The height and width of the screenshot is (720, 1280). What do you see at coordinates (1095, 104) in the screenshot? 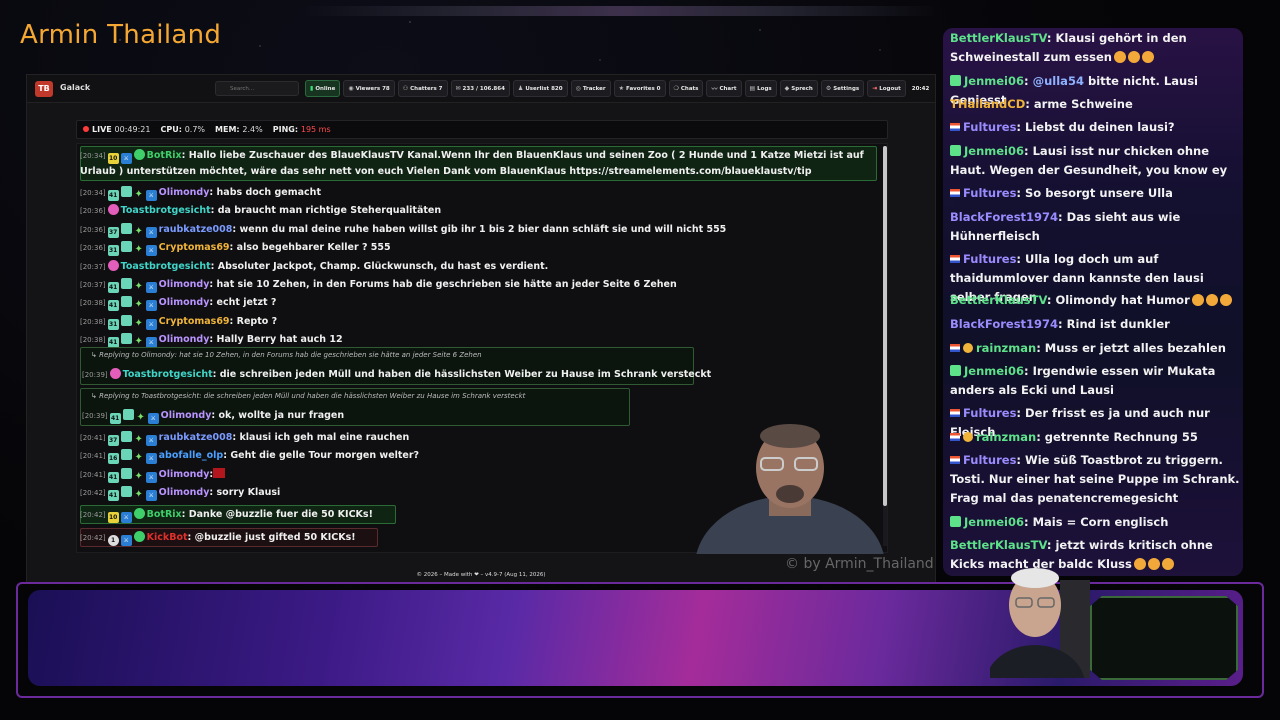
I see `overlay-chat-message: THailandCD: arme Schweine` at bounding box center [1095, 104].